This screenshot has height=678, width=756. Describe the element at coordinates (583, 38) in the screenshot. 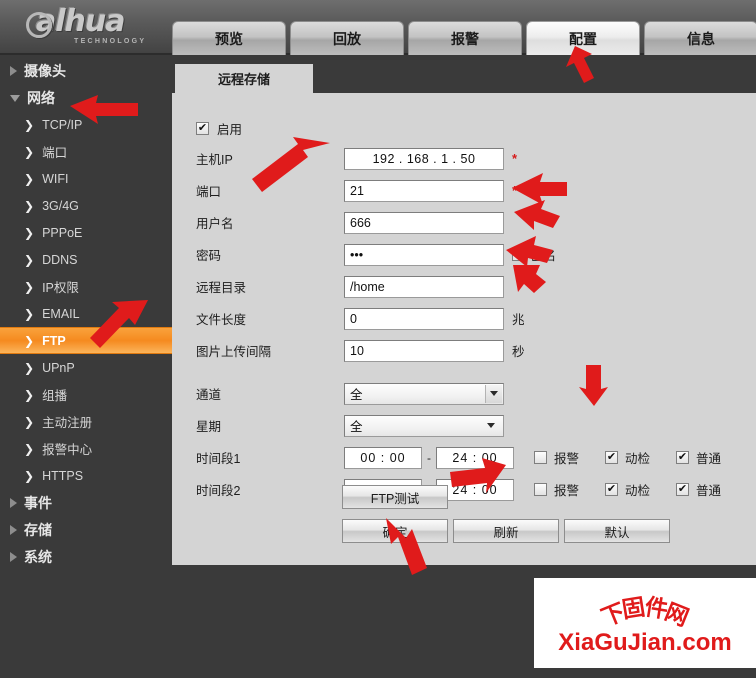

I see `tab-settings: 配置` at that location.